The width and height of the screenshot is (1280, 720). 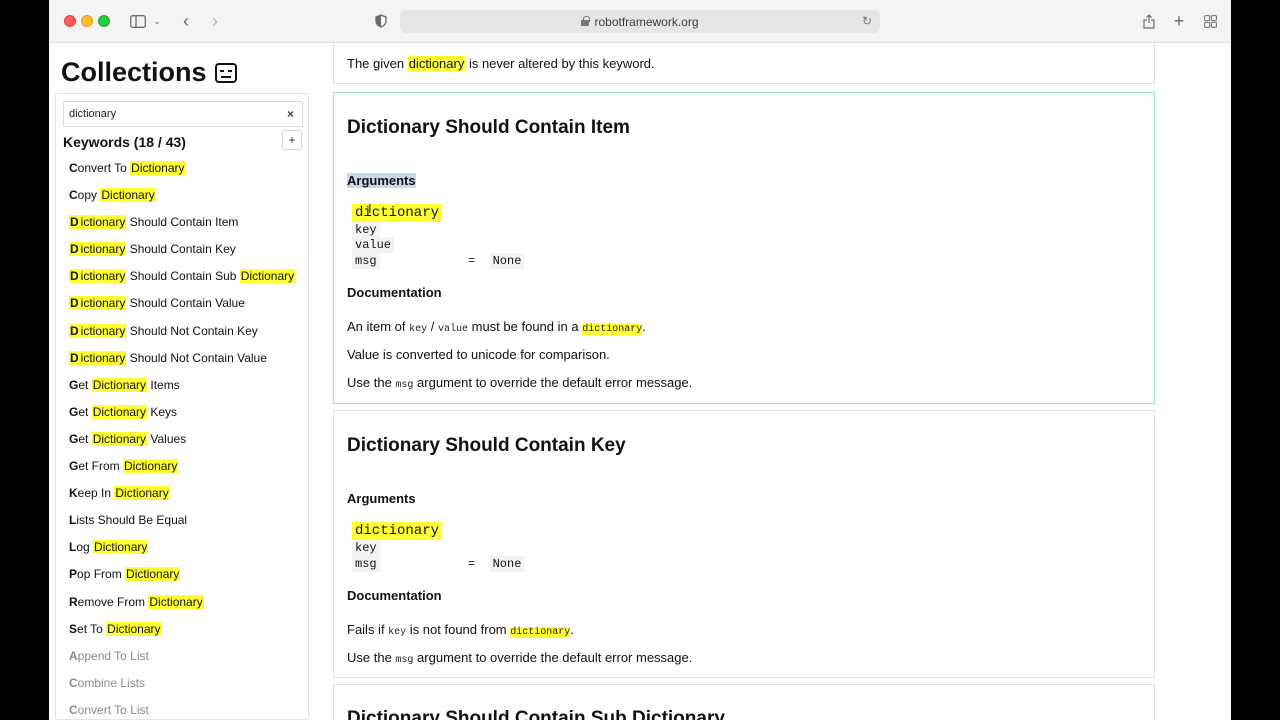 What do you see at coordinates (182, 416) in the screenshot?
I see `keyword-list-item: Get Dictionary Keys` at bounding box center [182, 416].